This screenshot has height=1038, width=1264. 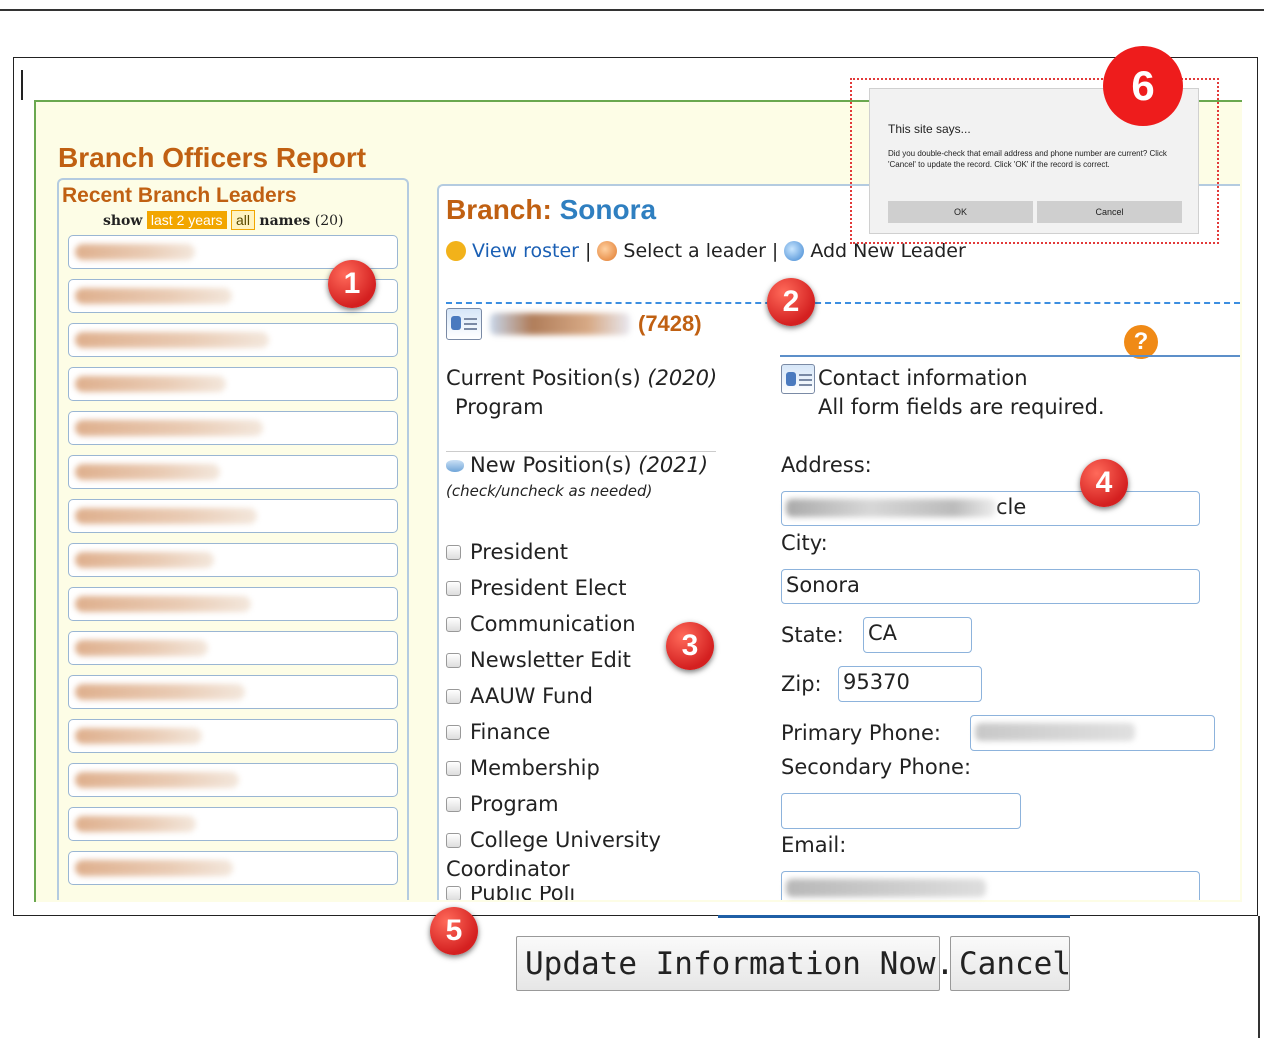 What do you see at coordinates (894, 916) in the screenshot?
I see `bottom-divider` at bounding box center [894, 916].